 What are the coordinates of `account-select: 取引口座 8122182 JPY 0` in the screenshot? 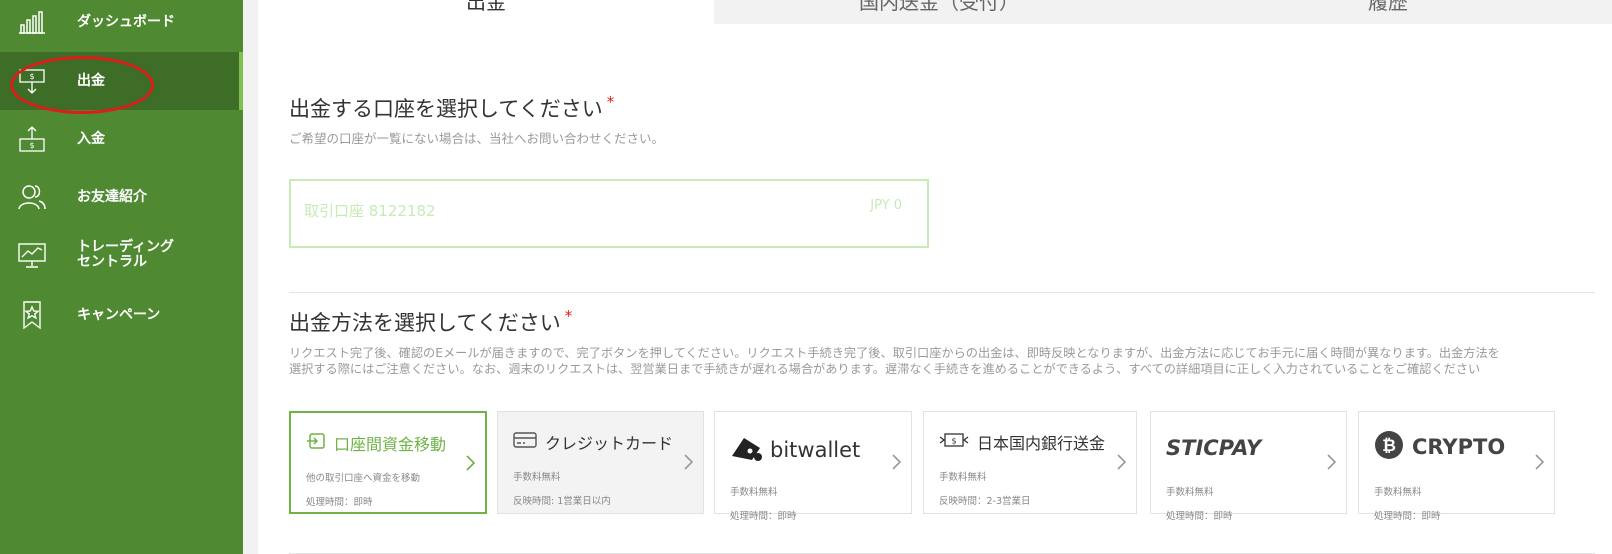 It's located at (609, 213).